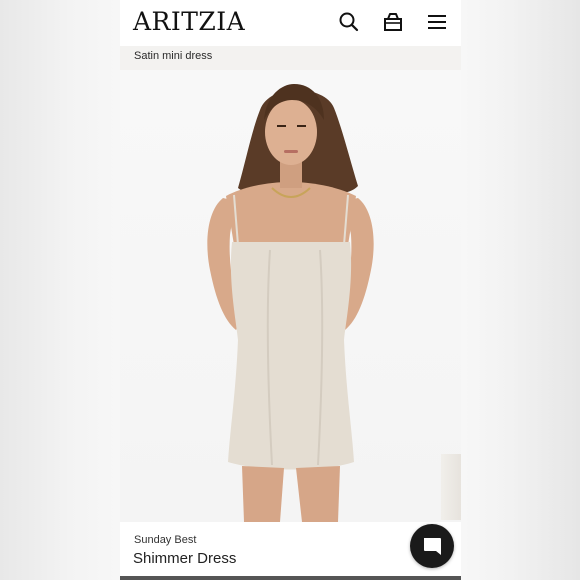 The image size is (580, 580). I want to click on search-icon, so click(349, 22).